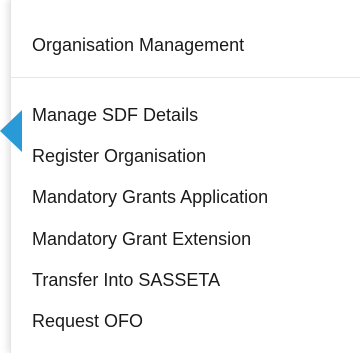 The width and height of the screenshot is (360, 353). I want to click on menu-item-manage-sdf-details: Manage SDF Details, so click(115, 115).